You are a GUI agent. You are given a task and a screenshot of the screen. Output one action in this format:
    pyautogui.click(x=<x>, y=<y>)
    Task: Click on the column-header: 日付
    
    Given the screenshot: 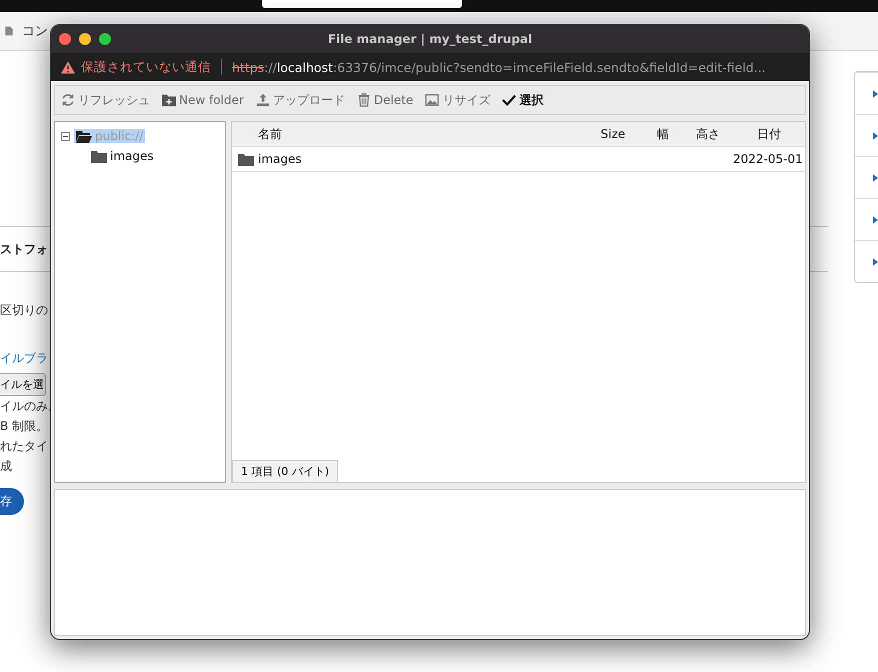 What is the action you would take?
    pyautogui.click(x=769, y=134)
    